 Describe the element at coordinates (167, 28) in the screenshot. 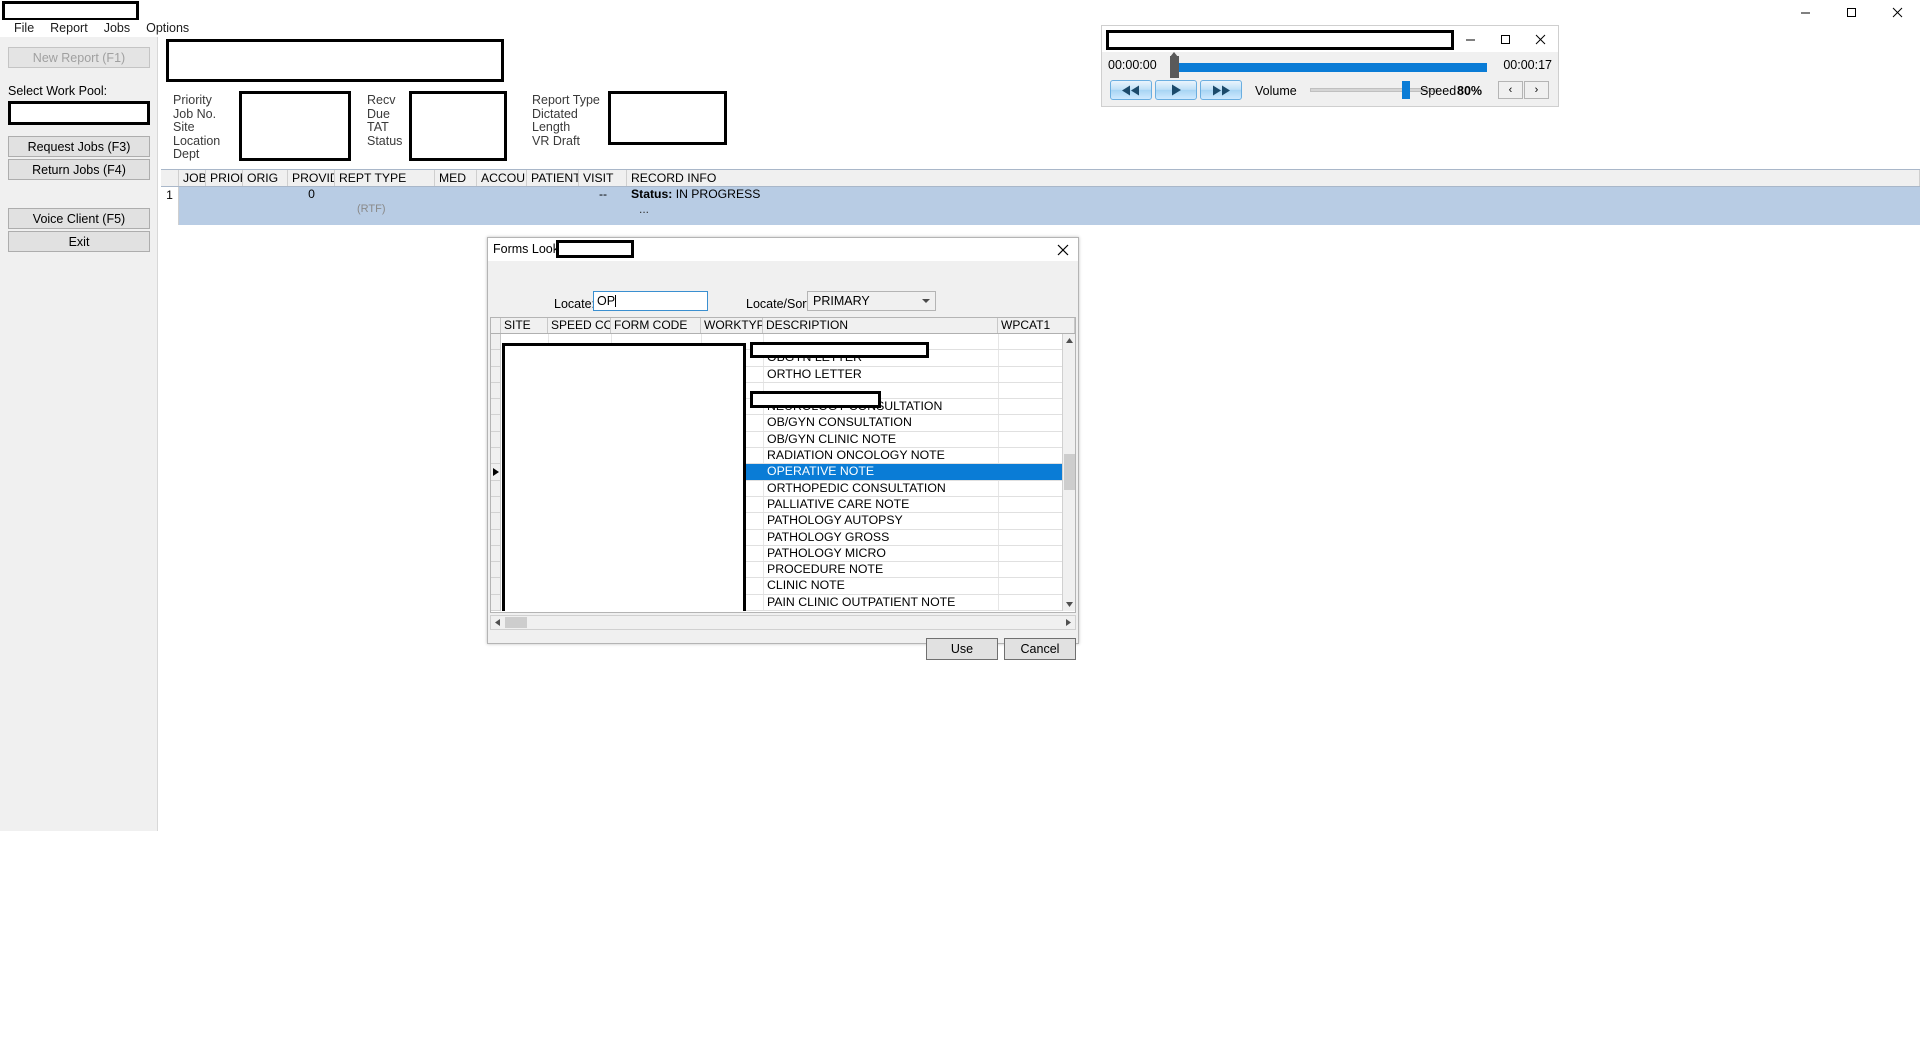

I see `menu-item-options: Options` at that location.